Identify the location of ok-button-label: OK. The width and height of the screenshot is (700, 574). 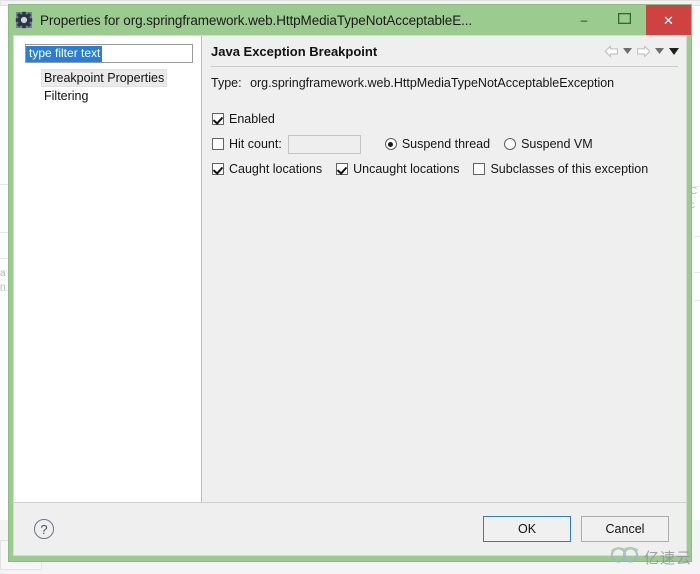
(527, 529).